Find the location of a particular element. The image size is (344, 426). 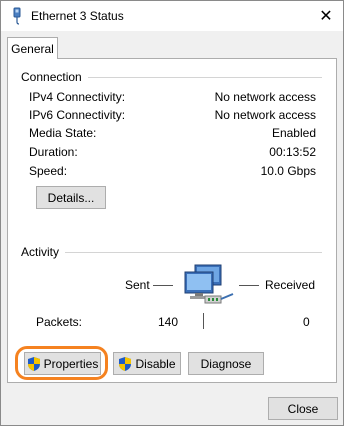

tab-label: General is located at coordinates (32, 48).